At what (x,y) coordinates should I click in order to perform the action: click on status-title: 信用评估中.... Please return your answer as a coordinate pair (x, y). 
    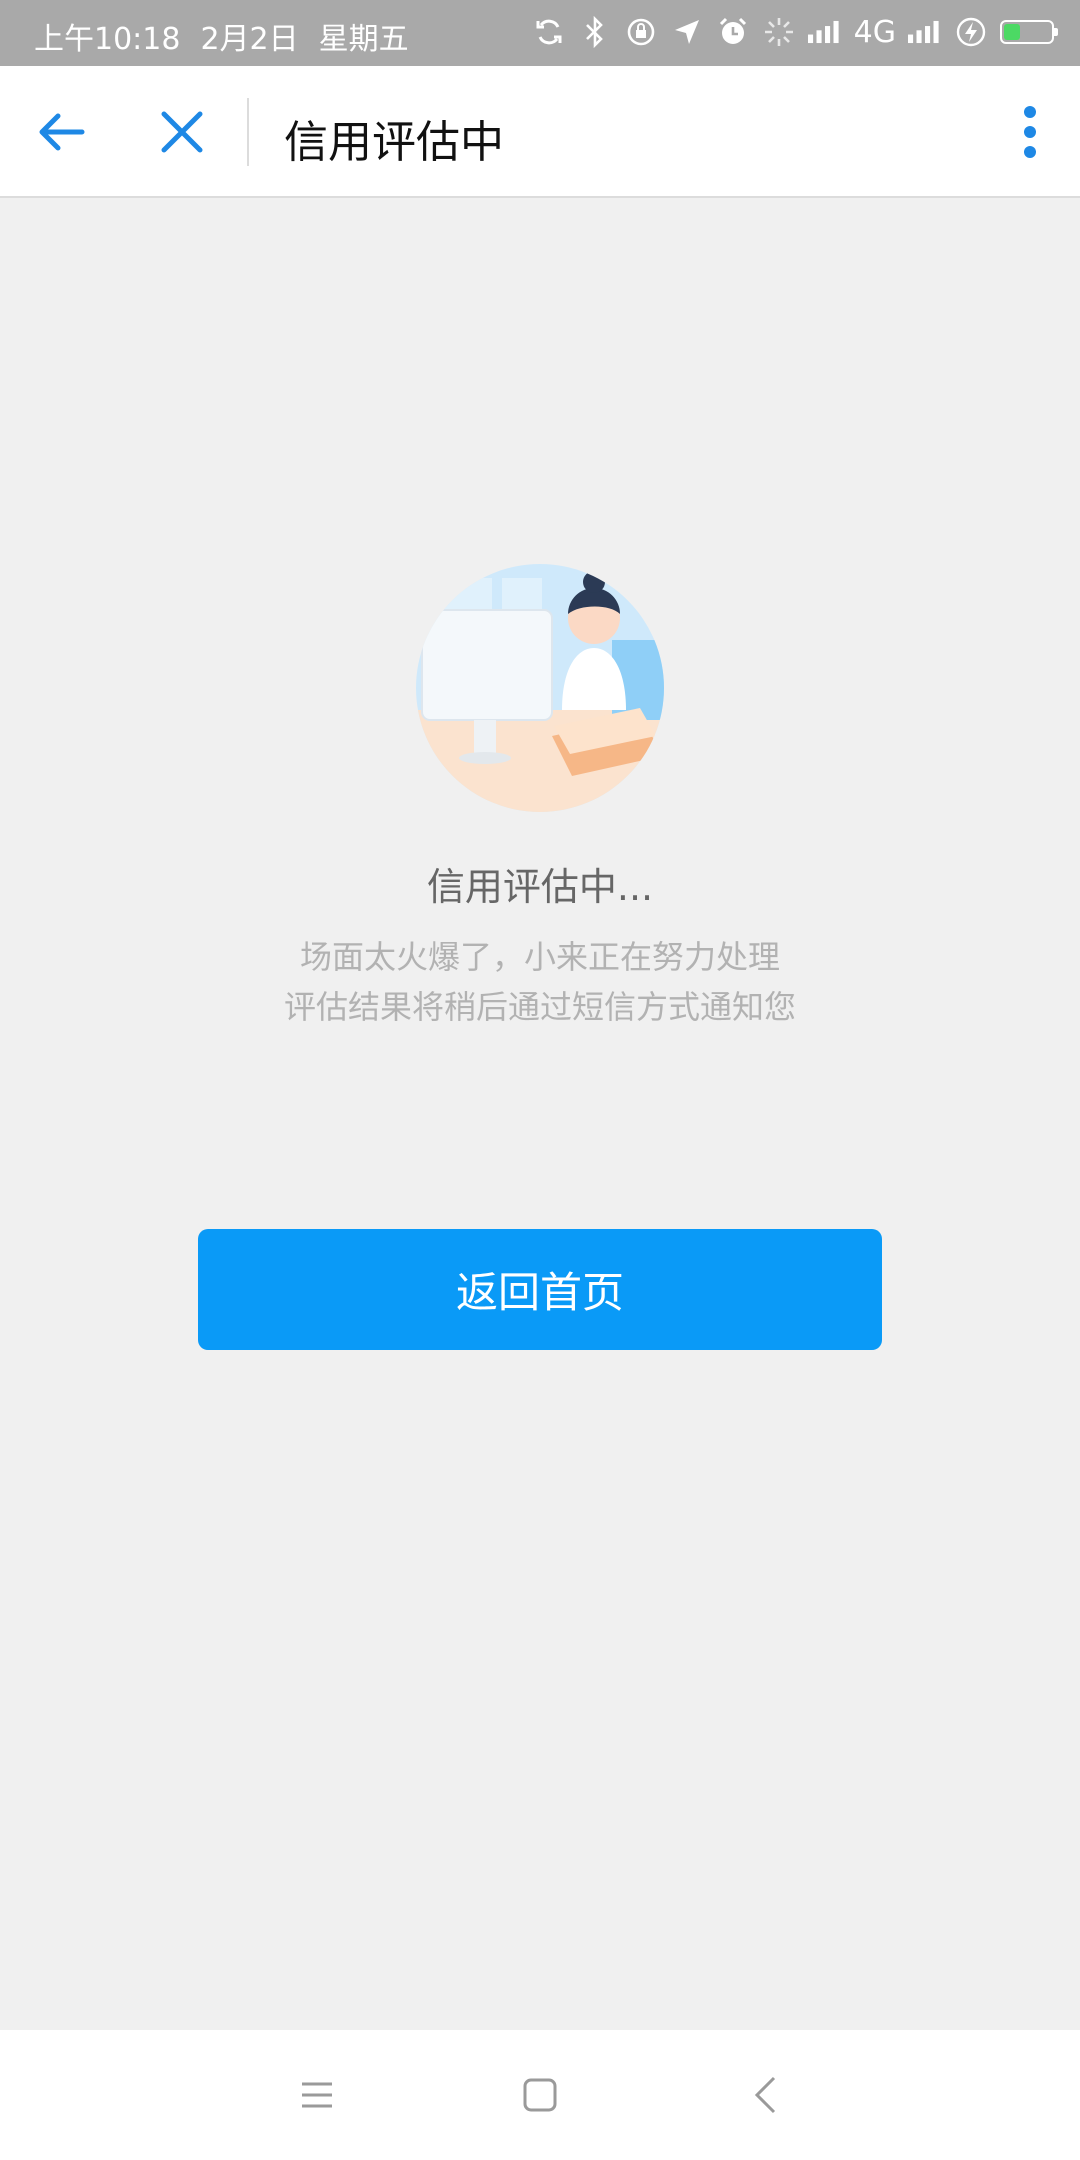
    Looking at the image, I should click on (540, 887).